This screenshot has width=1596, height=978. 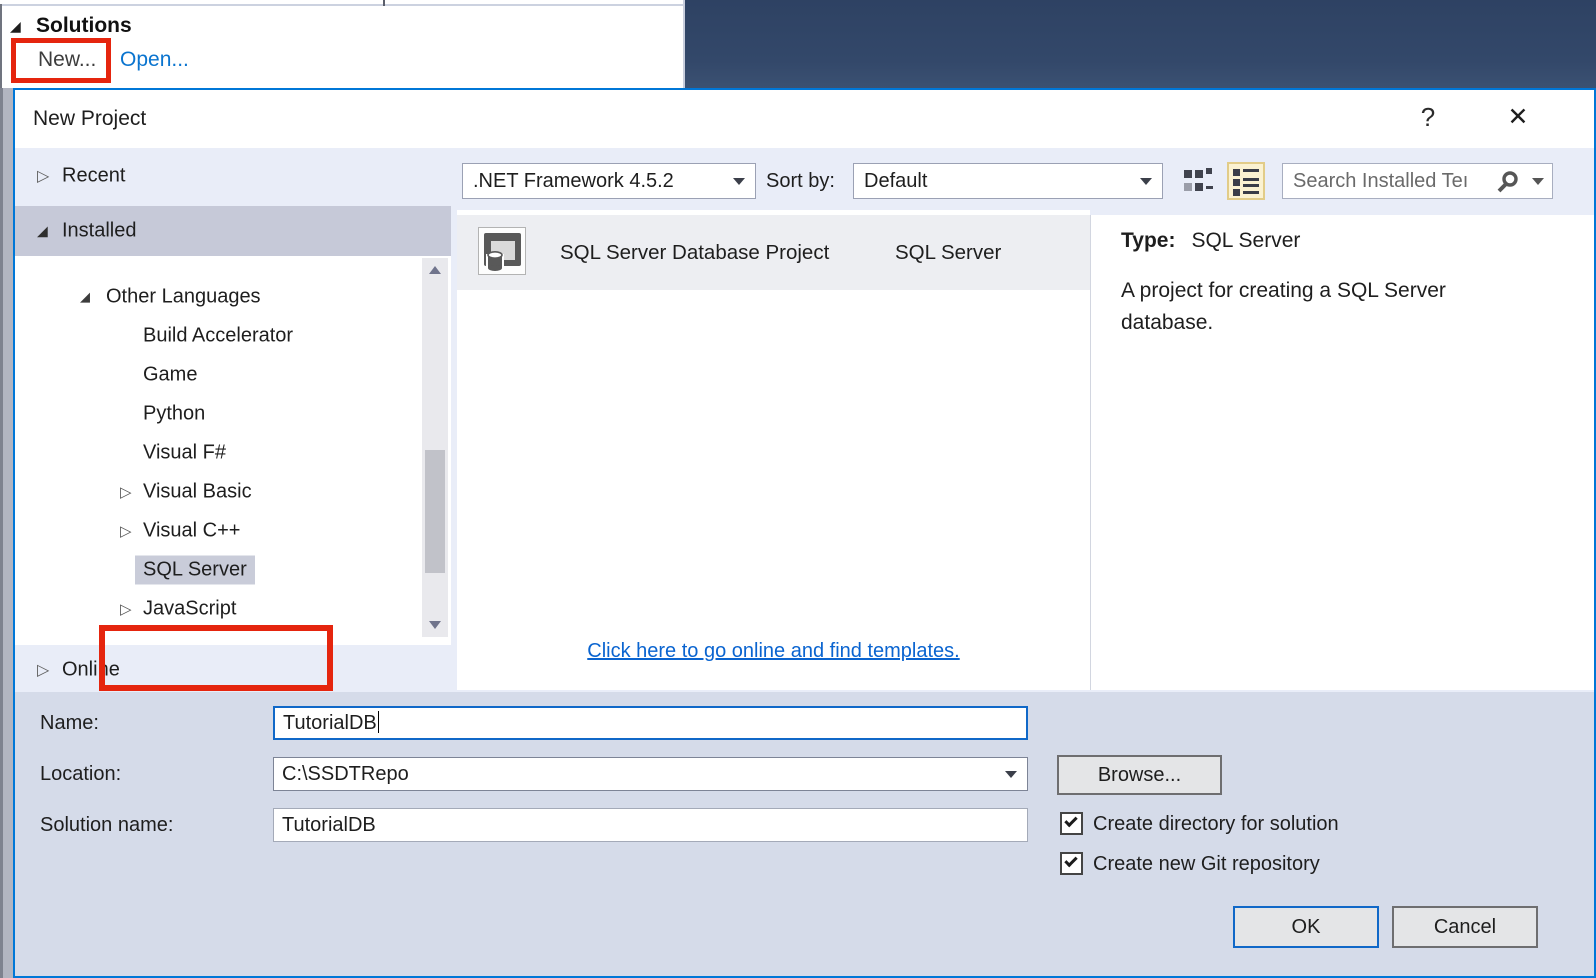 I want to click on solutions-header: Solutions, so click(x=84, y=25).